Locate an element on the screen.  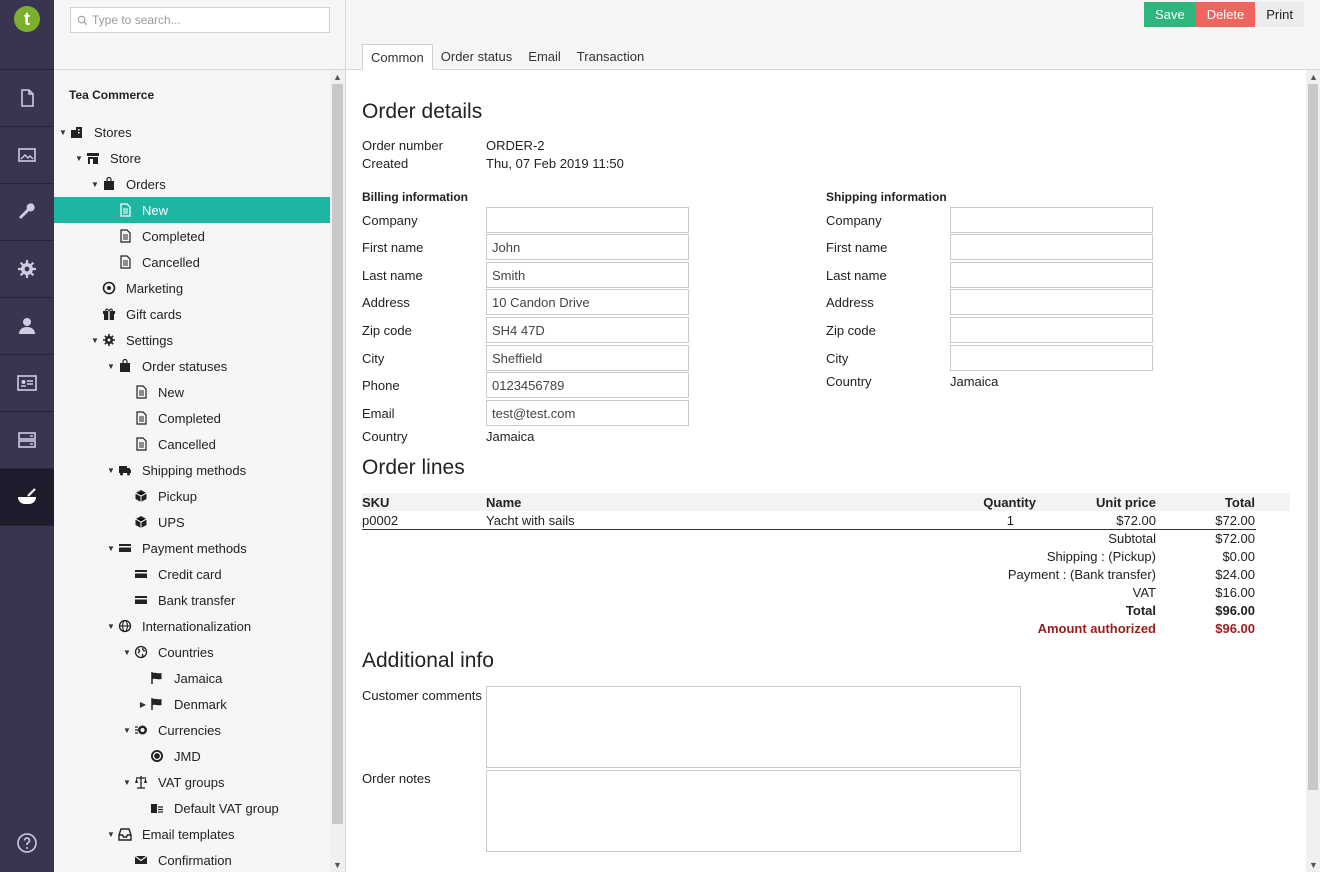
tree-node-default-vat-group: Default VAT group is located at coordinates (192, 808).